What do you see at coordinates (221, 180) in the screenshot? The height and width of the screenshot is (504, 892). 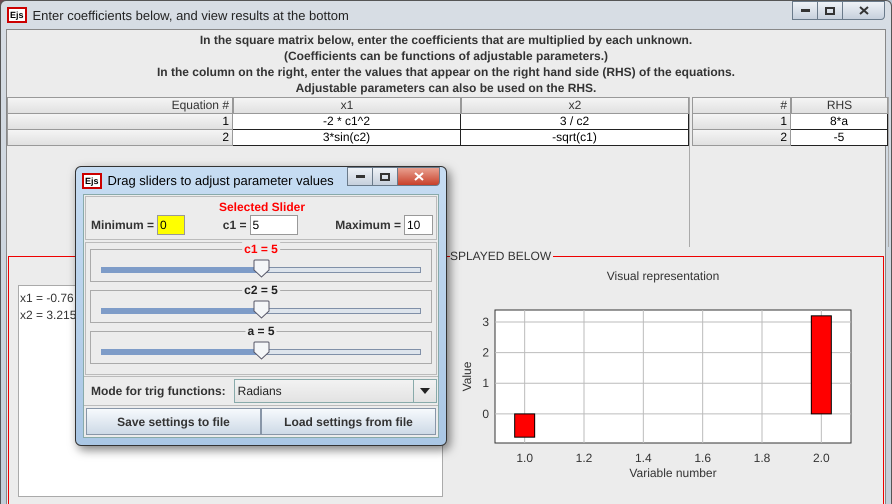 I see `dialog-title: Drag sliders to adjust parameter values` at bounding box center [221, 180].